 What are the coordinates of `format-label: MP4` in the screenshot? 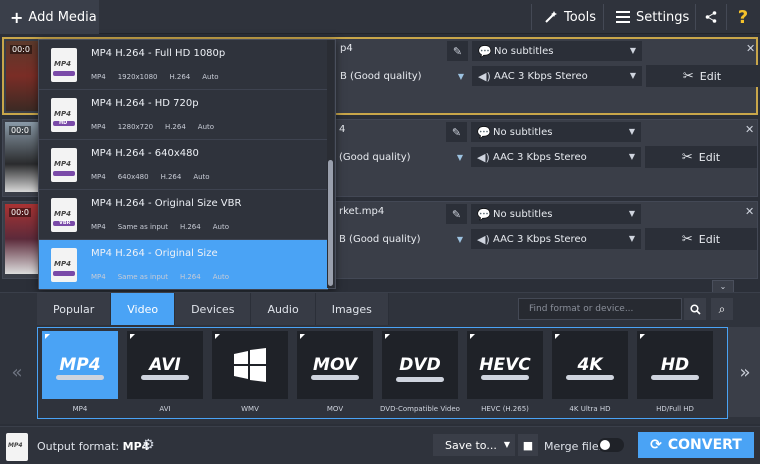 It's located at (80, 409).